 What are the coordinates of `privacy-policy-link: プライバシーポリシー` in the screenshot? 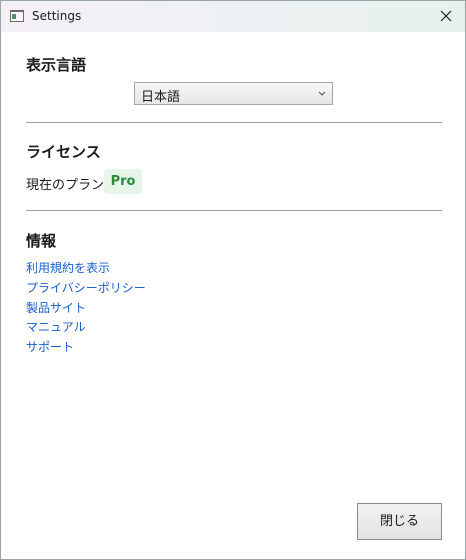 It's located at (86, 287).